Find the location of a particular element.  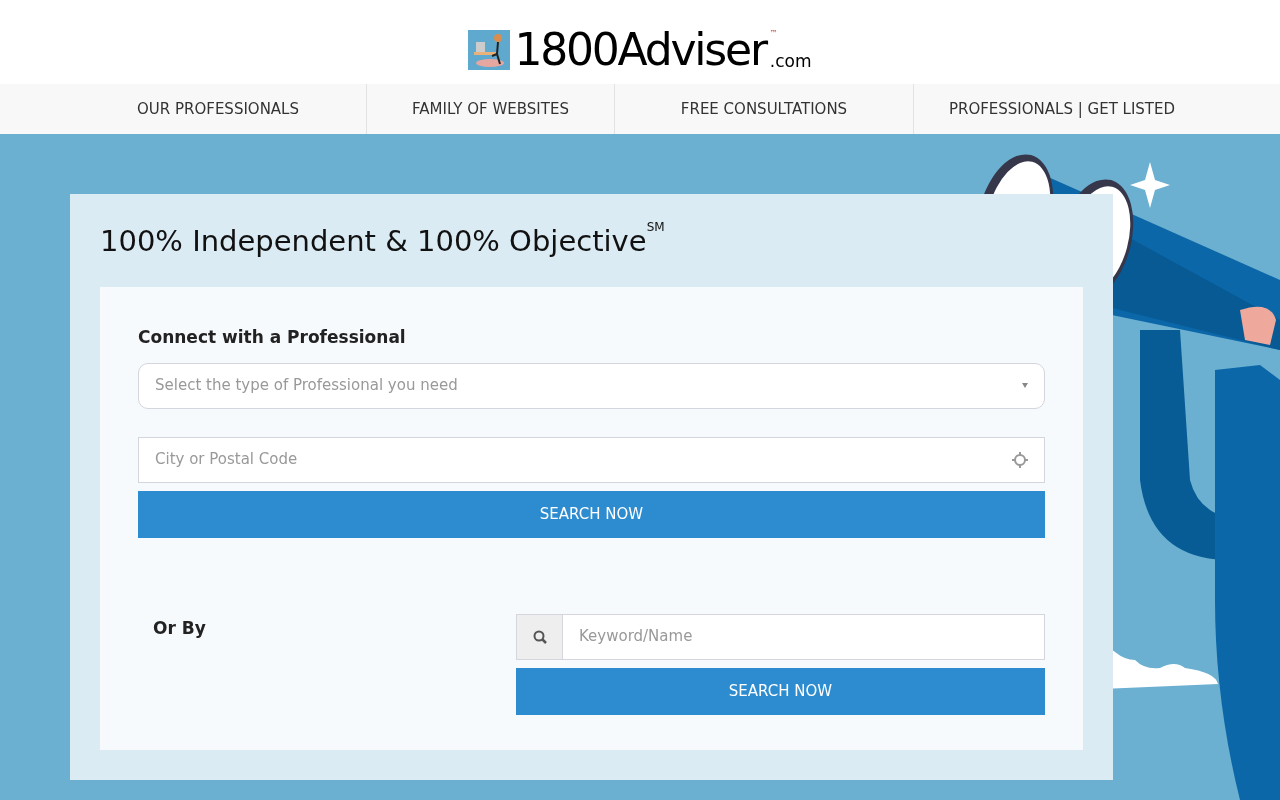

nav-link: PROFESSIONALS | GET LISTED is located at coordinates (1097, 109).